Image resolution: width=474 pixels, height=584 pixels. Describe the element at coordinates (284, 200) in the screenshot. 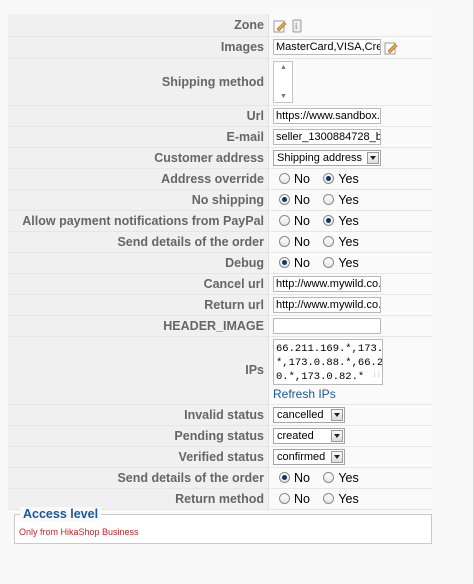

I see `no-shipping-no-radio` at that location.